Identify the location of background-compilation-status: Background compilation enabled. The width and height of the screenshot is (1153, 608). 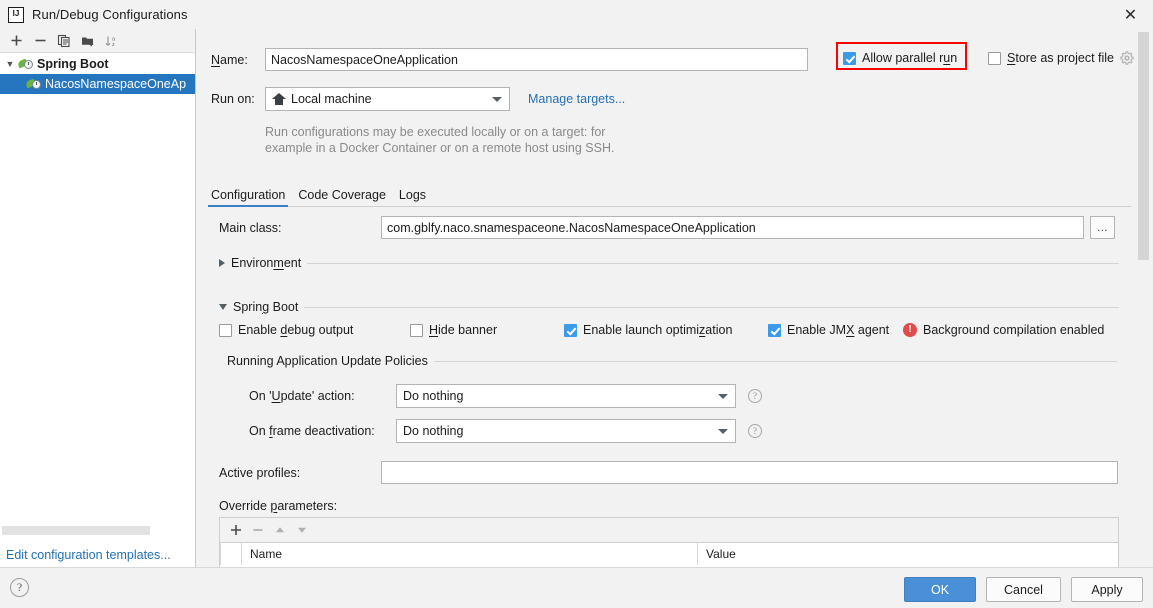
(1004, 329).